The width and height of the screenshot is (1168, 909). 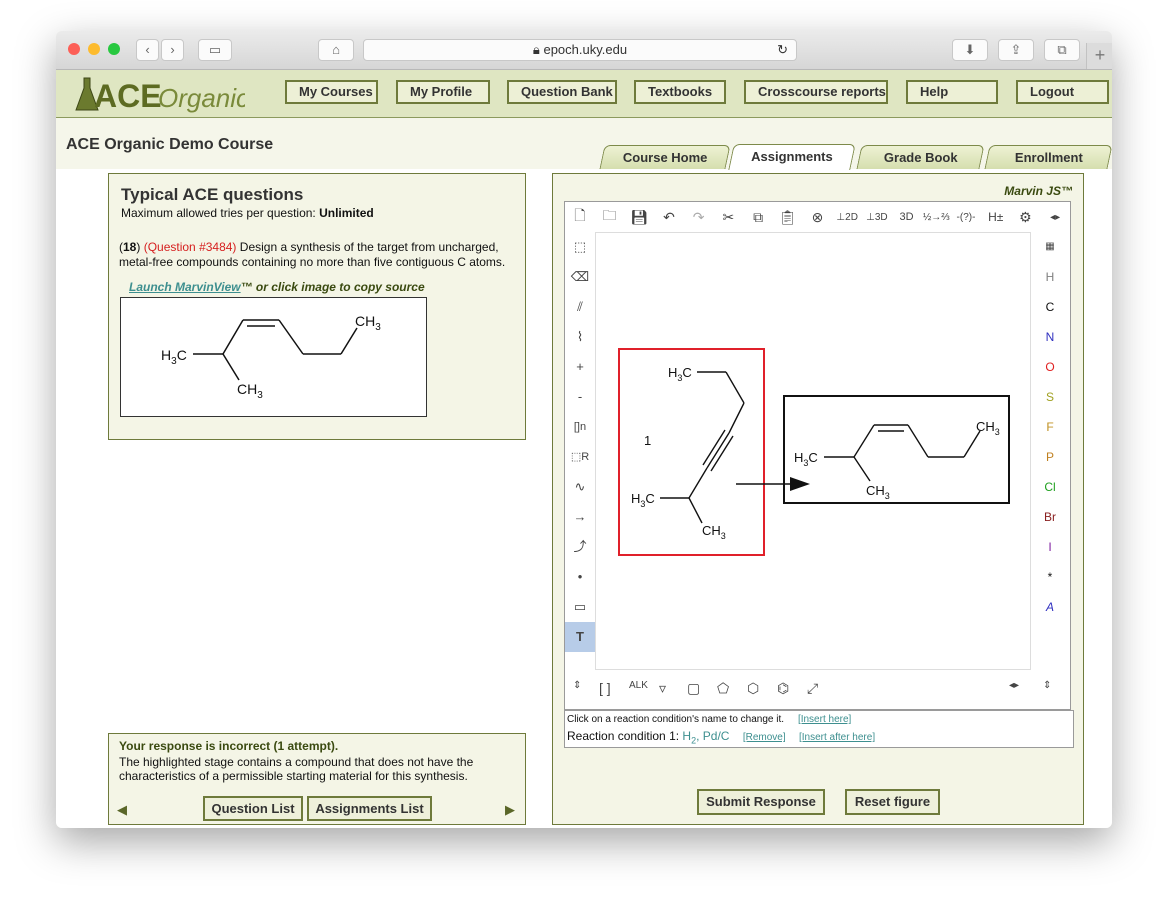 I want to click on bracket-icon: [ ], so click(x=605, y=688).